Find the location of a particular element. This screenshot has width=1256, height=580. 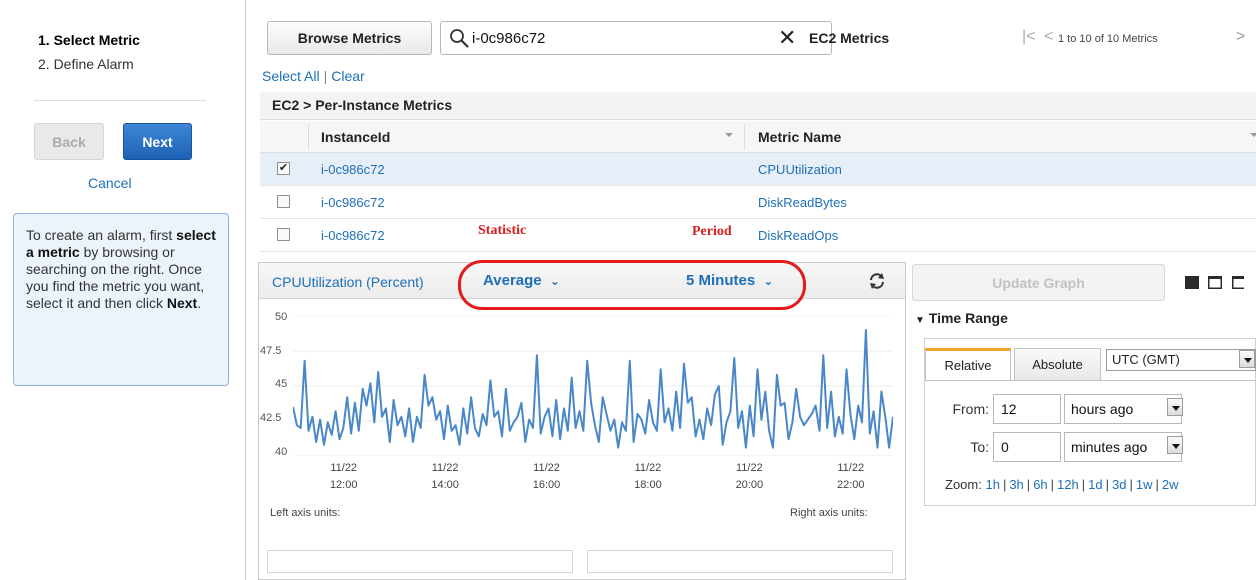

zoom-1h: 1h is located at coordinates (992, 484).